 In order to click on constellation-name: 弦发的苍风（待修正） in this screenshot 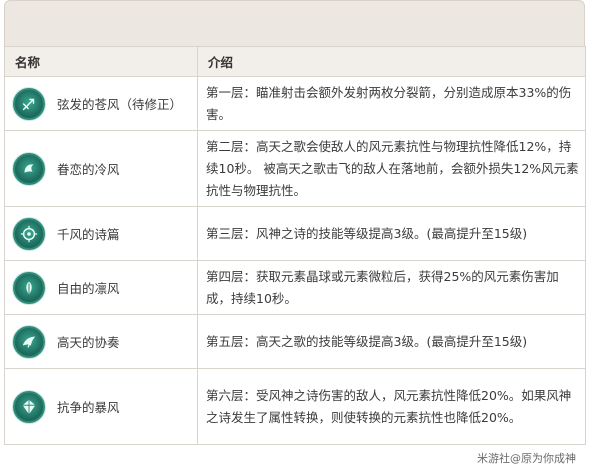, I will do `click(120, 104)`.